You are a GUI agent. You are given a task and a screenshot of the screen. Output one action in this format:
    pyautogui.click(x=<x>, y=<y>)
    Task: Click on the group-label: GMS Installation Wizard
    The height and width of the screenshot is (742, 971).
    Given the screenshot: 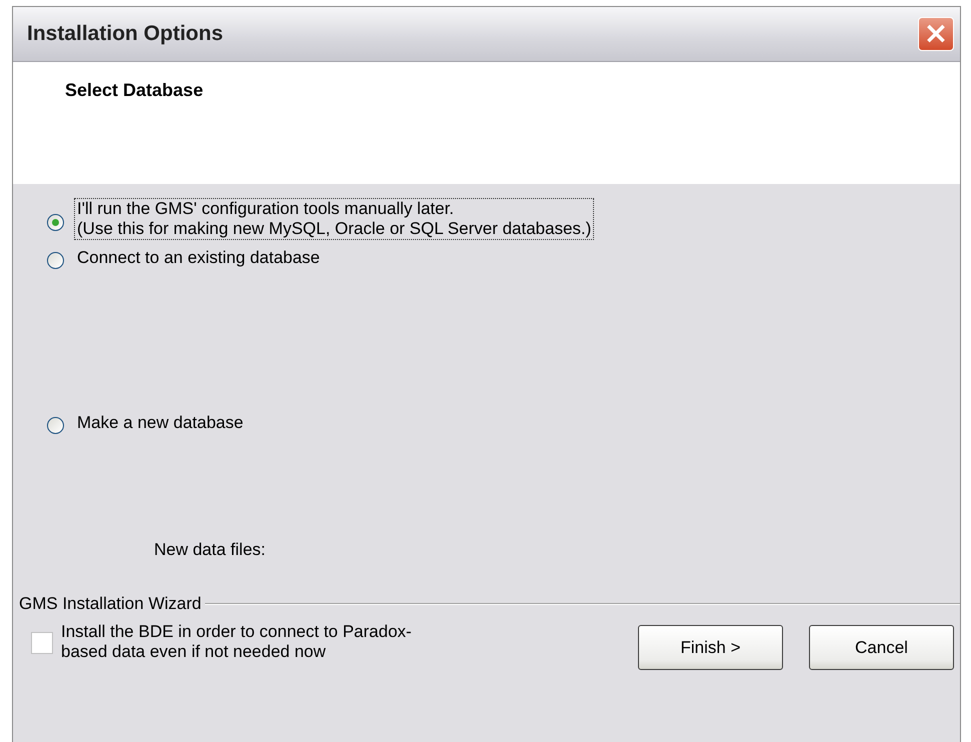 What is the action you would take?
    pyautogui.click(x=110, y=604)
    